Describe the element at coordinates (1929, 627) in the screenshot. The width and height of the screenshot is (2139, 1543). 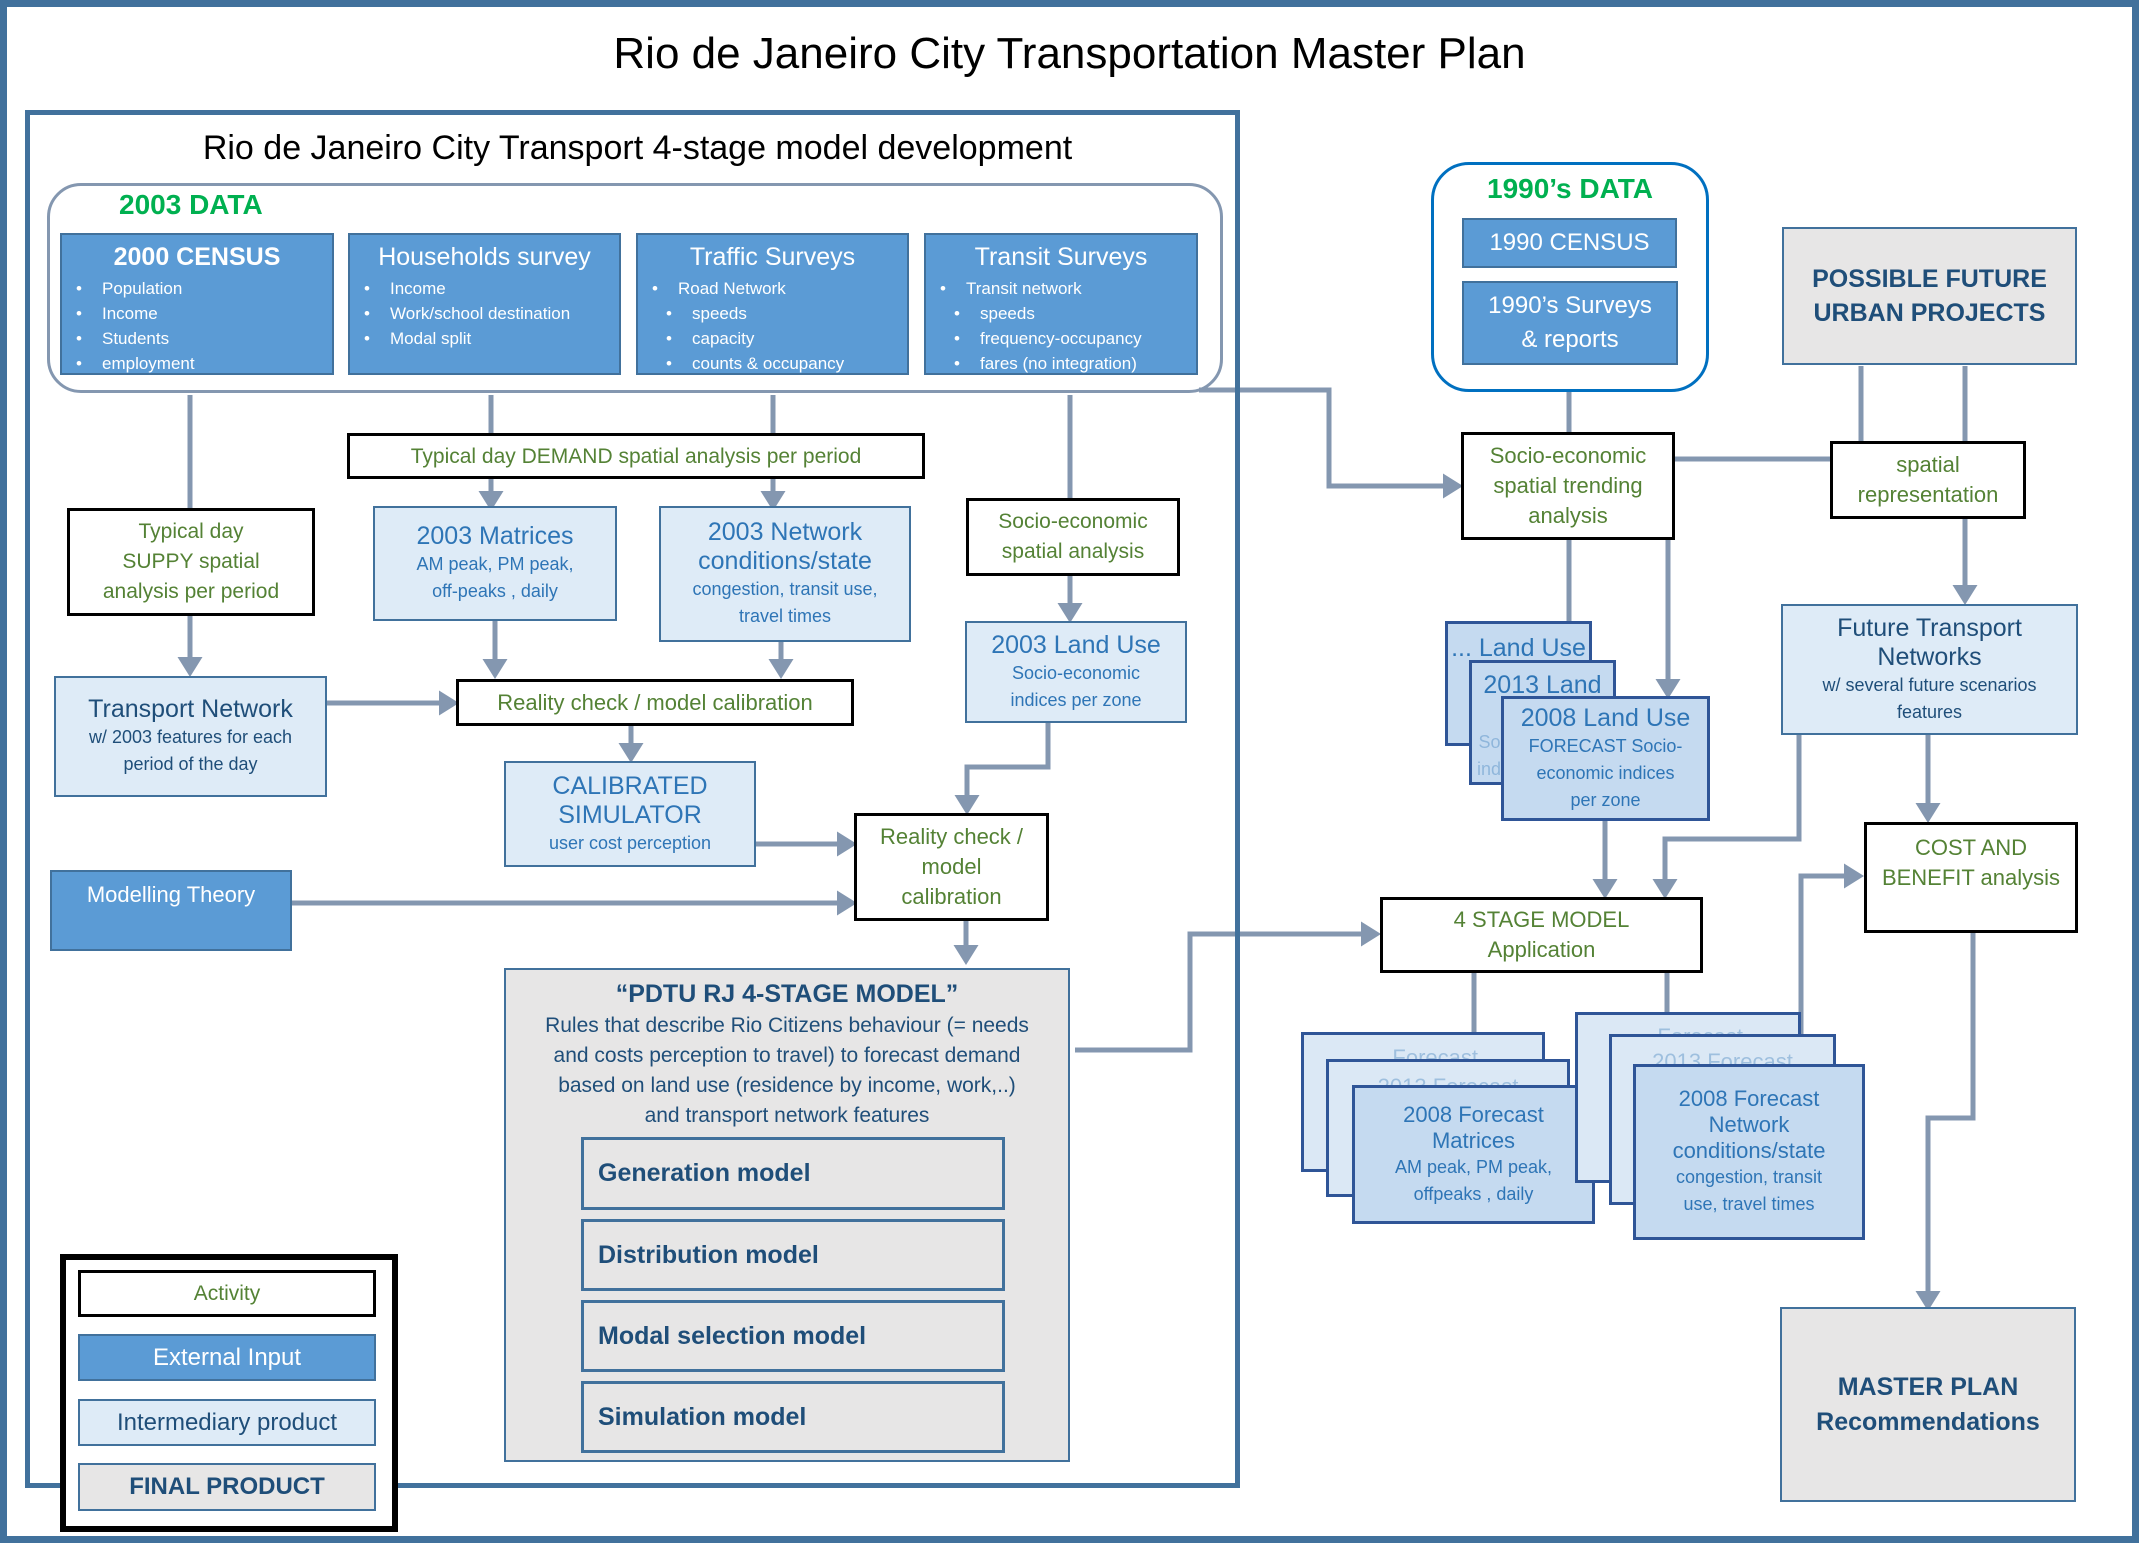
I see `box-title: Future Transport` at that location.